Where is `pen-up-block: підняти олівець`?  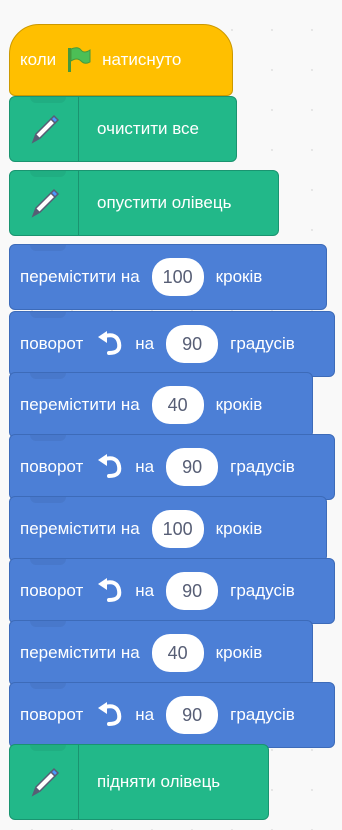 pen-up-block: підняти олівець is located at coordinates (139, 782).